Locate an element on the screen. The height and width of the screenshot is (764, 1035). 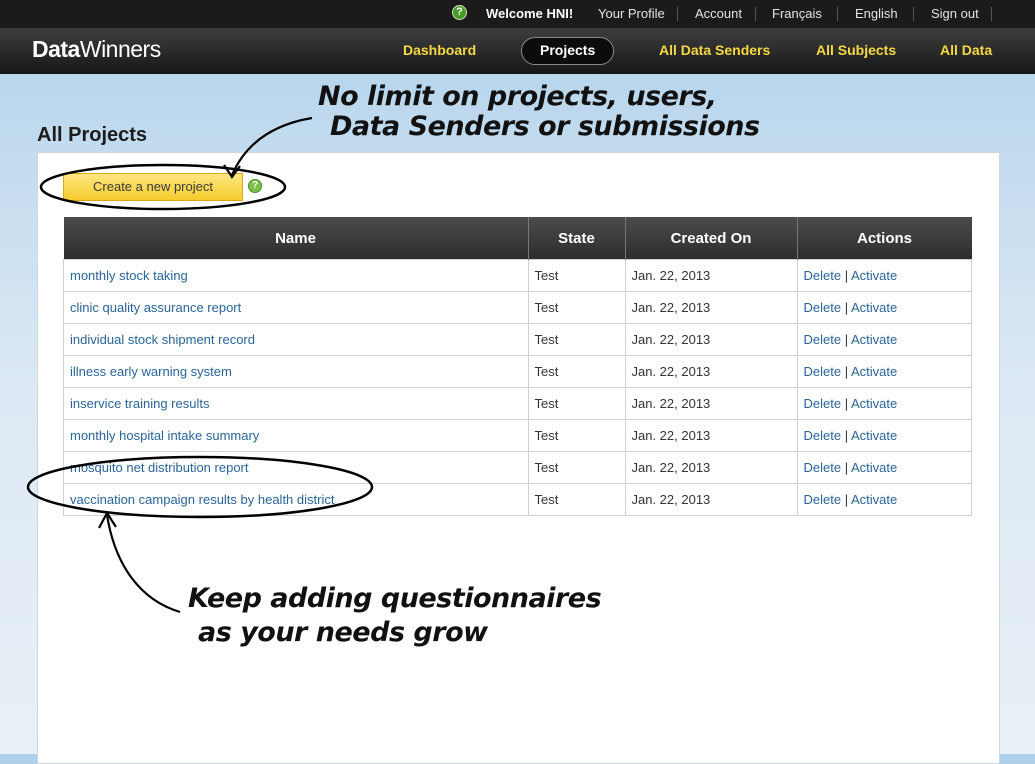
arrow-head-icon is located at coordinates (232, 171).